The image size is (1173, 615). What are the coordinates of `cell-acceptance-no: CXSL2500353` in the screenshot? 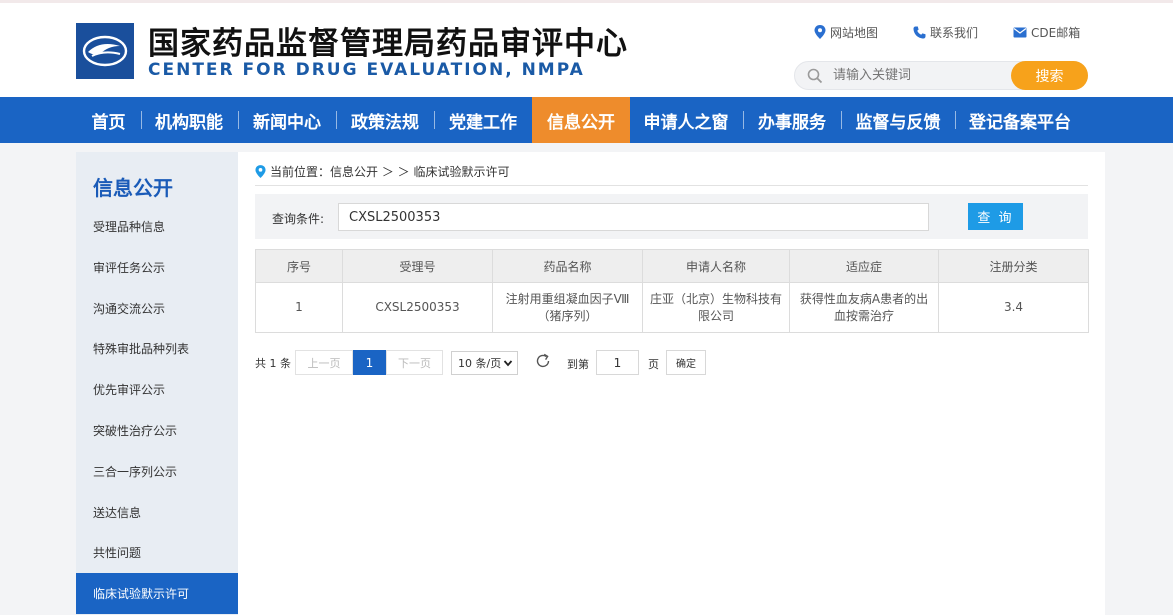 It's located at (417, 307).